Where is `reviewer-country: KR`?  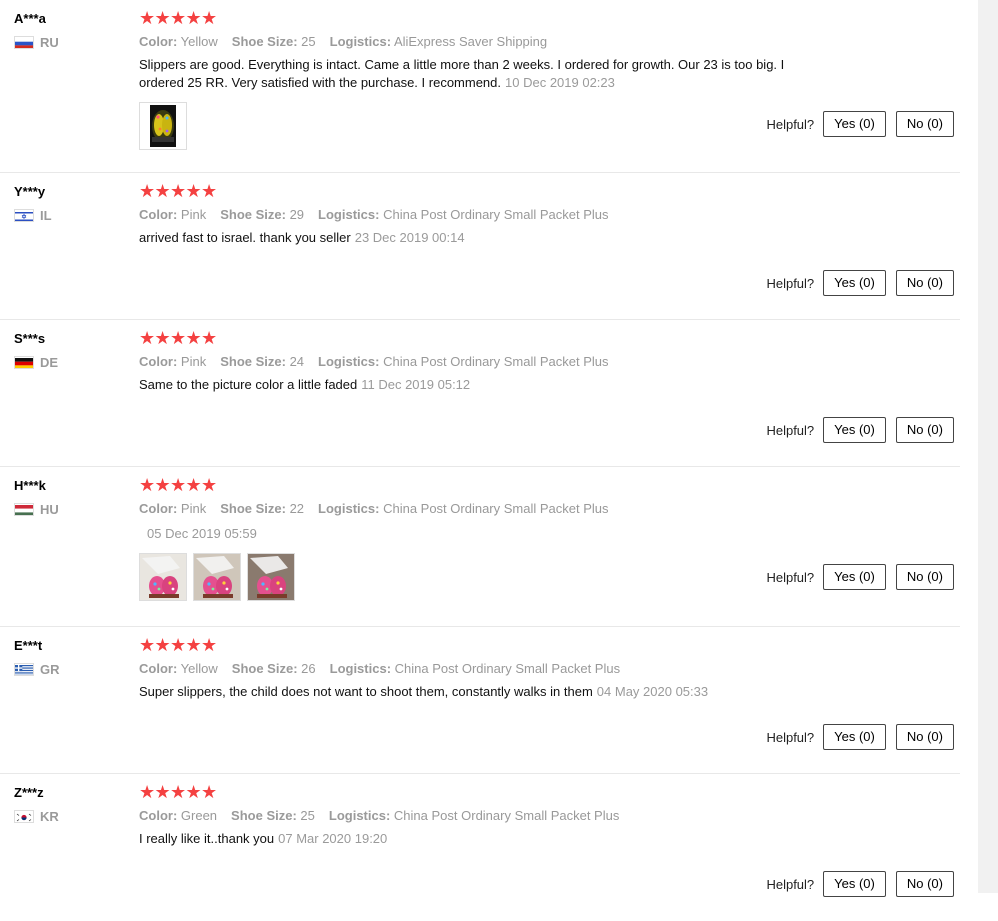 reviewer-country: KR is located at coordinates (36, 816).